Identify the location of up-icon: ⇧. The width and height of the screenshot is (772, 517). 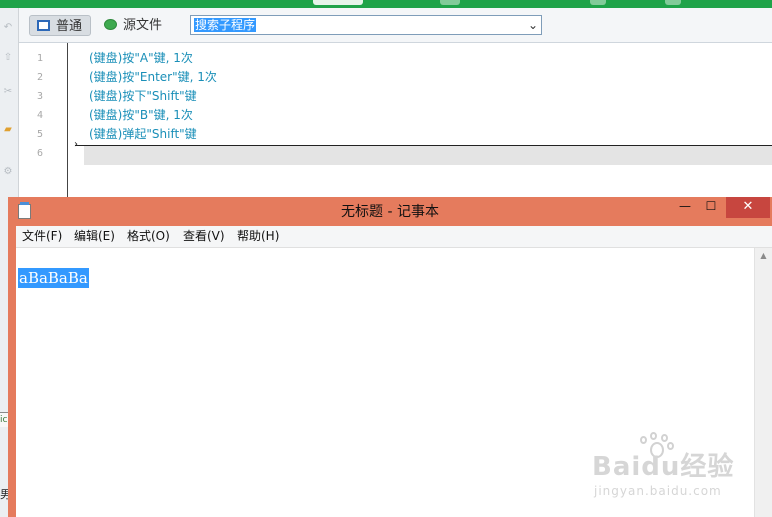
(8, 58).